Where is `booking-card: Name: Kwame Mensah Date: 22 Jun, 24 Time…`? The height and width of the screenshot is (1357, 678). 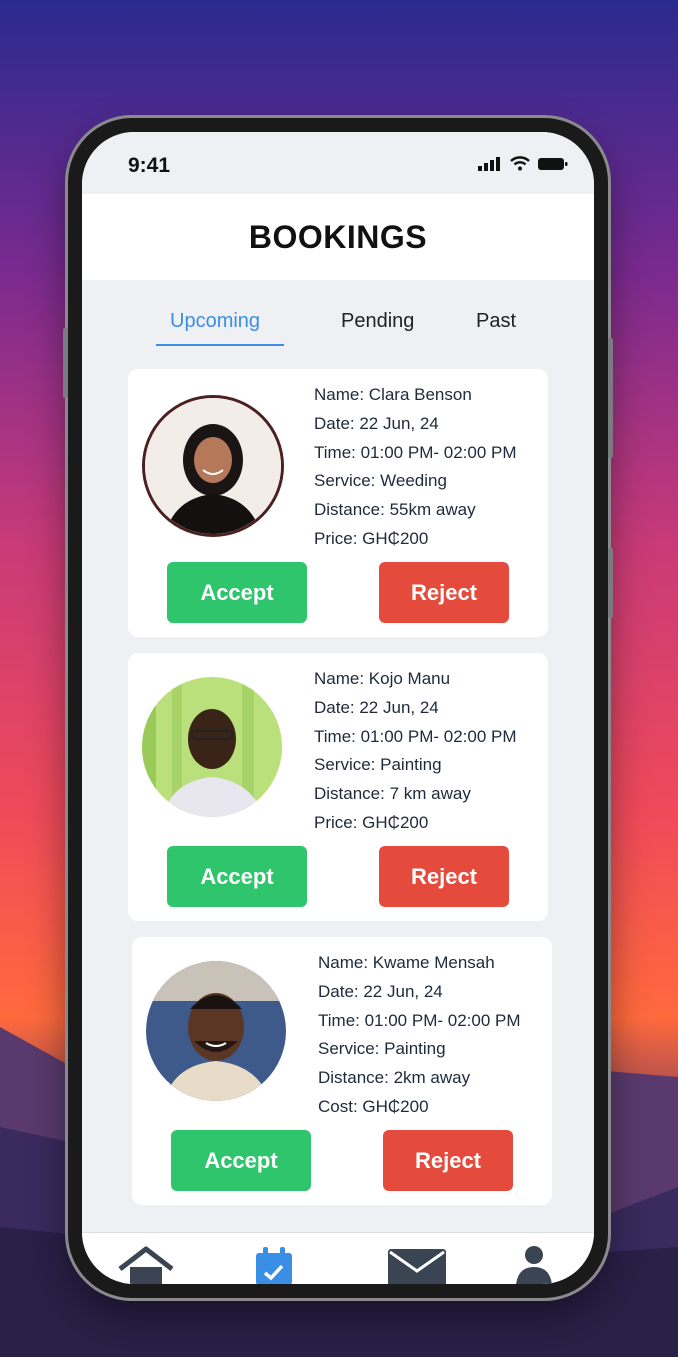
booking-card: Name: Kwame Mensah Date: 22 Jun, 24 Time… is located at coordinates (342, 1071).